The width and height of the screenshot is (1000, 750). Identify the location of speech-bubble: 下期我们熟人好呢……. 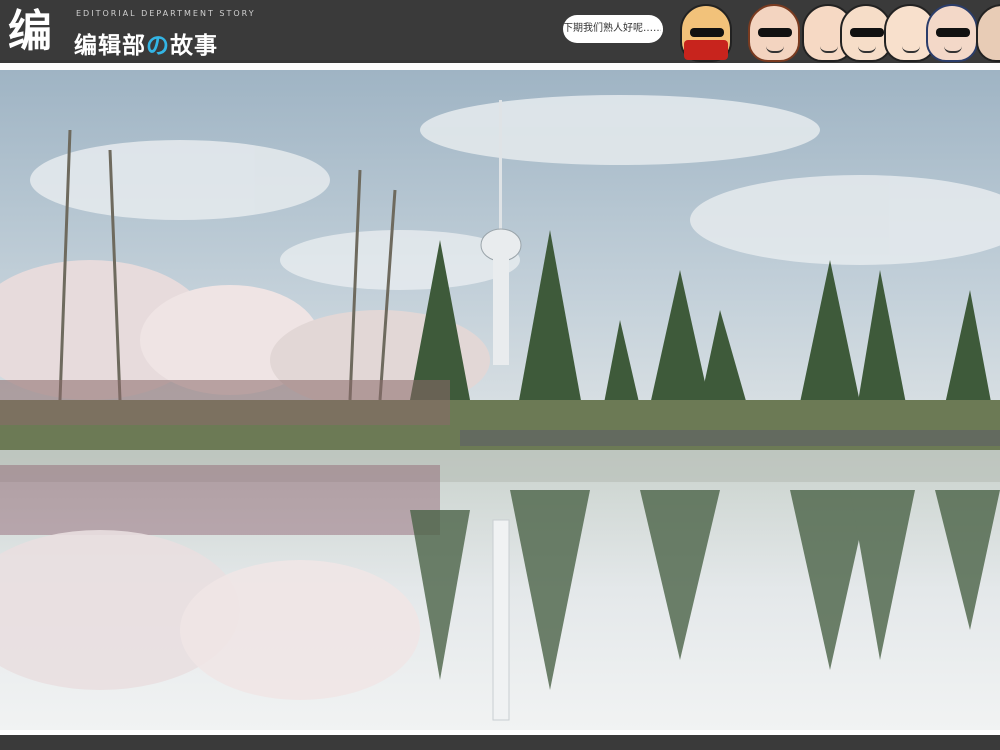
(613, 29).